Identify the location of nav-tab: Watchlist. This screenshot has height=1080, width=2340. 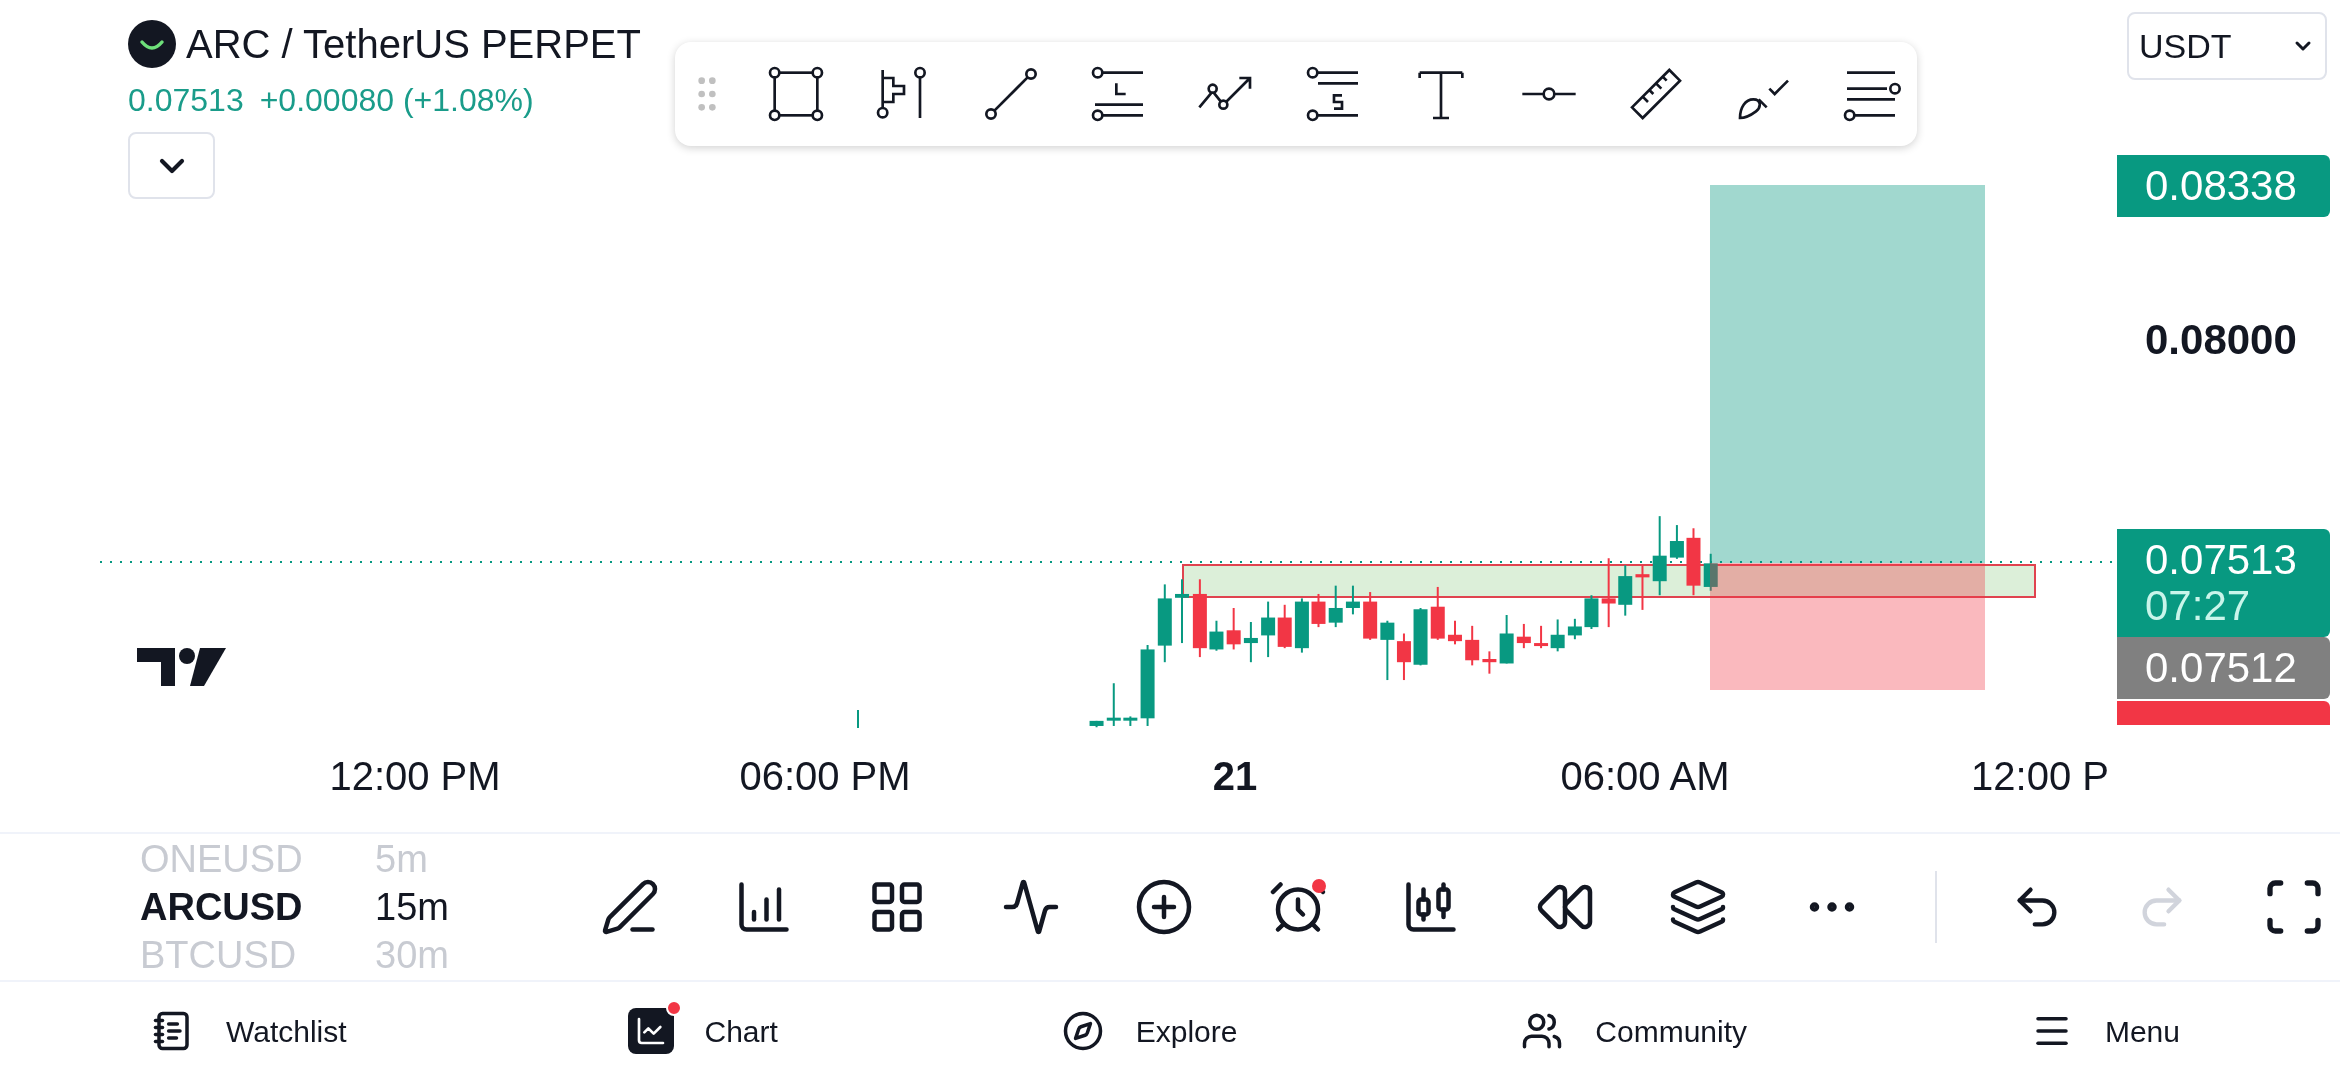
(250, 1031).